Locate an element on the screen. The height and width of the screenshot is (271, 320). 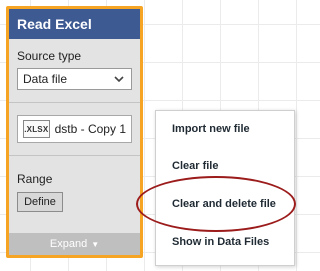
file-name: dstb - Copy 1 is located at coordinates (90, 129).